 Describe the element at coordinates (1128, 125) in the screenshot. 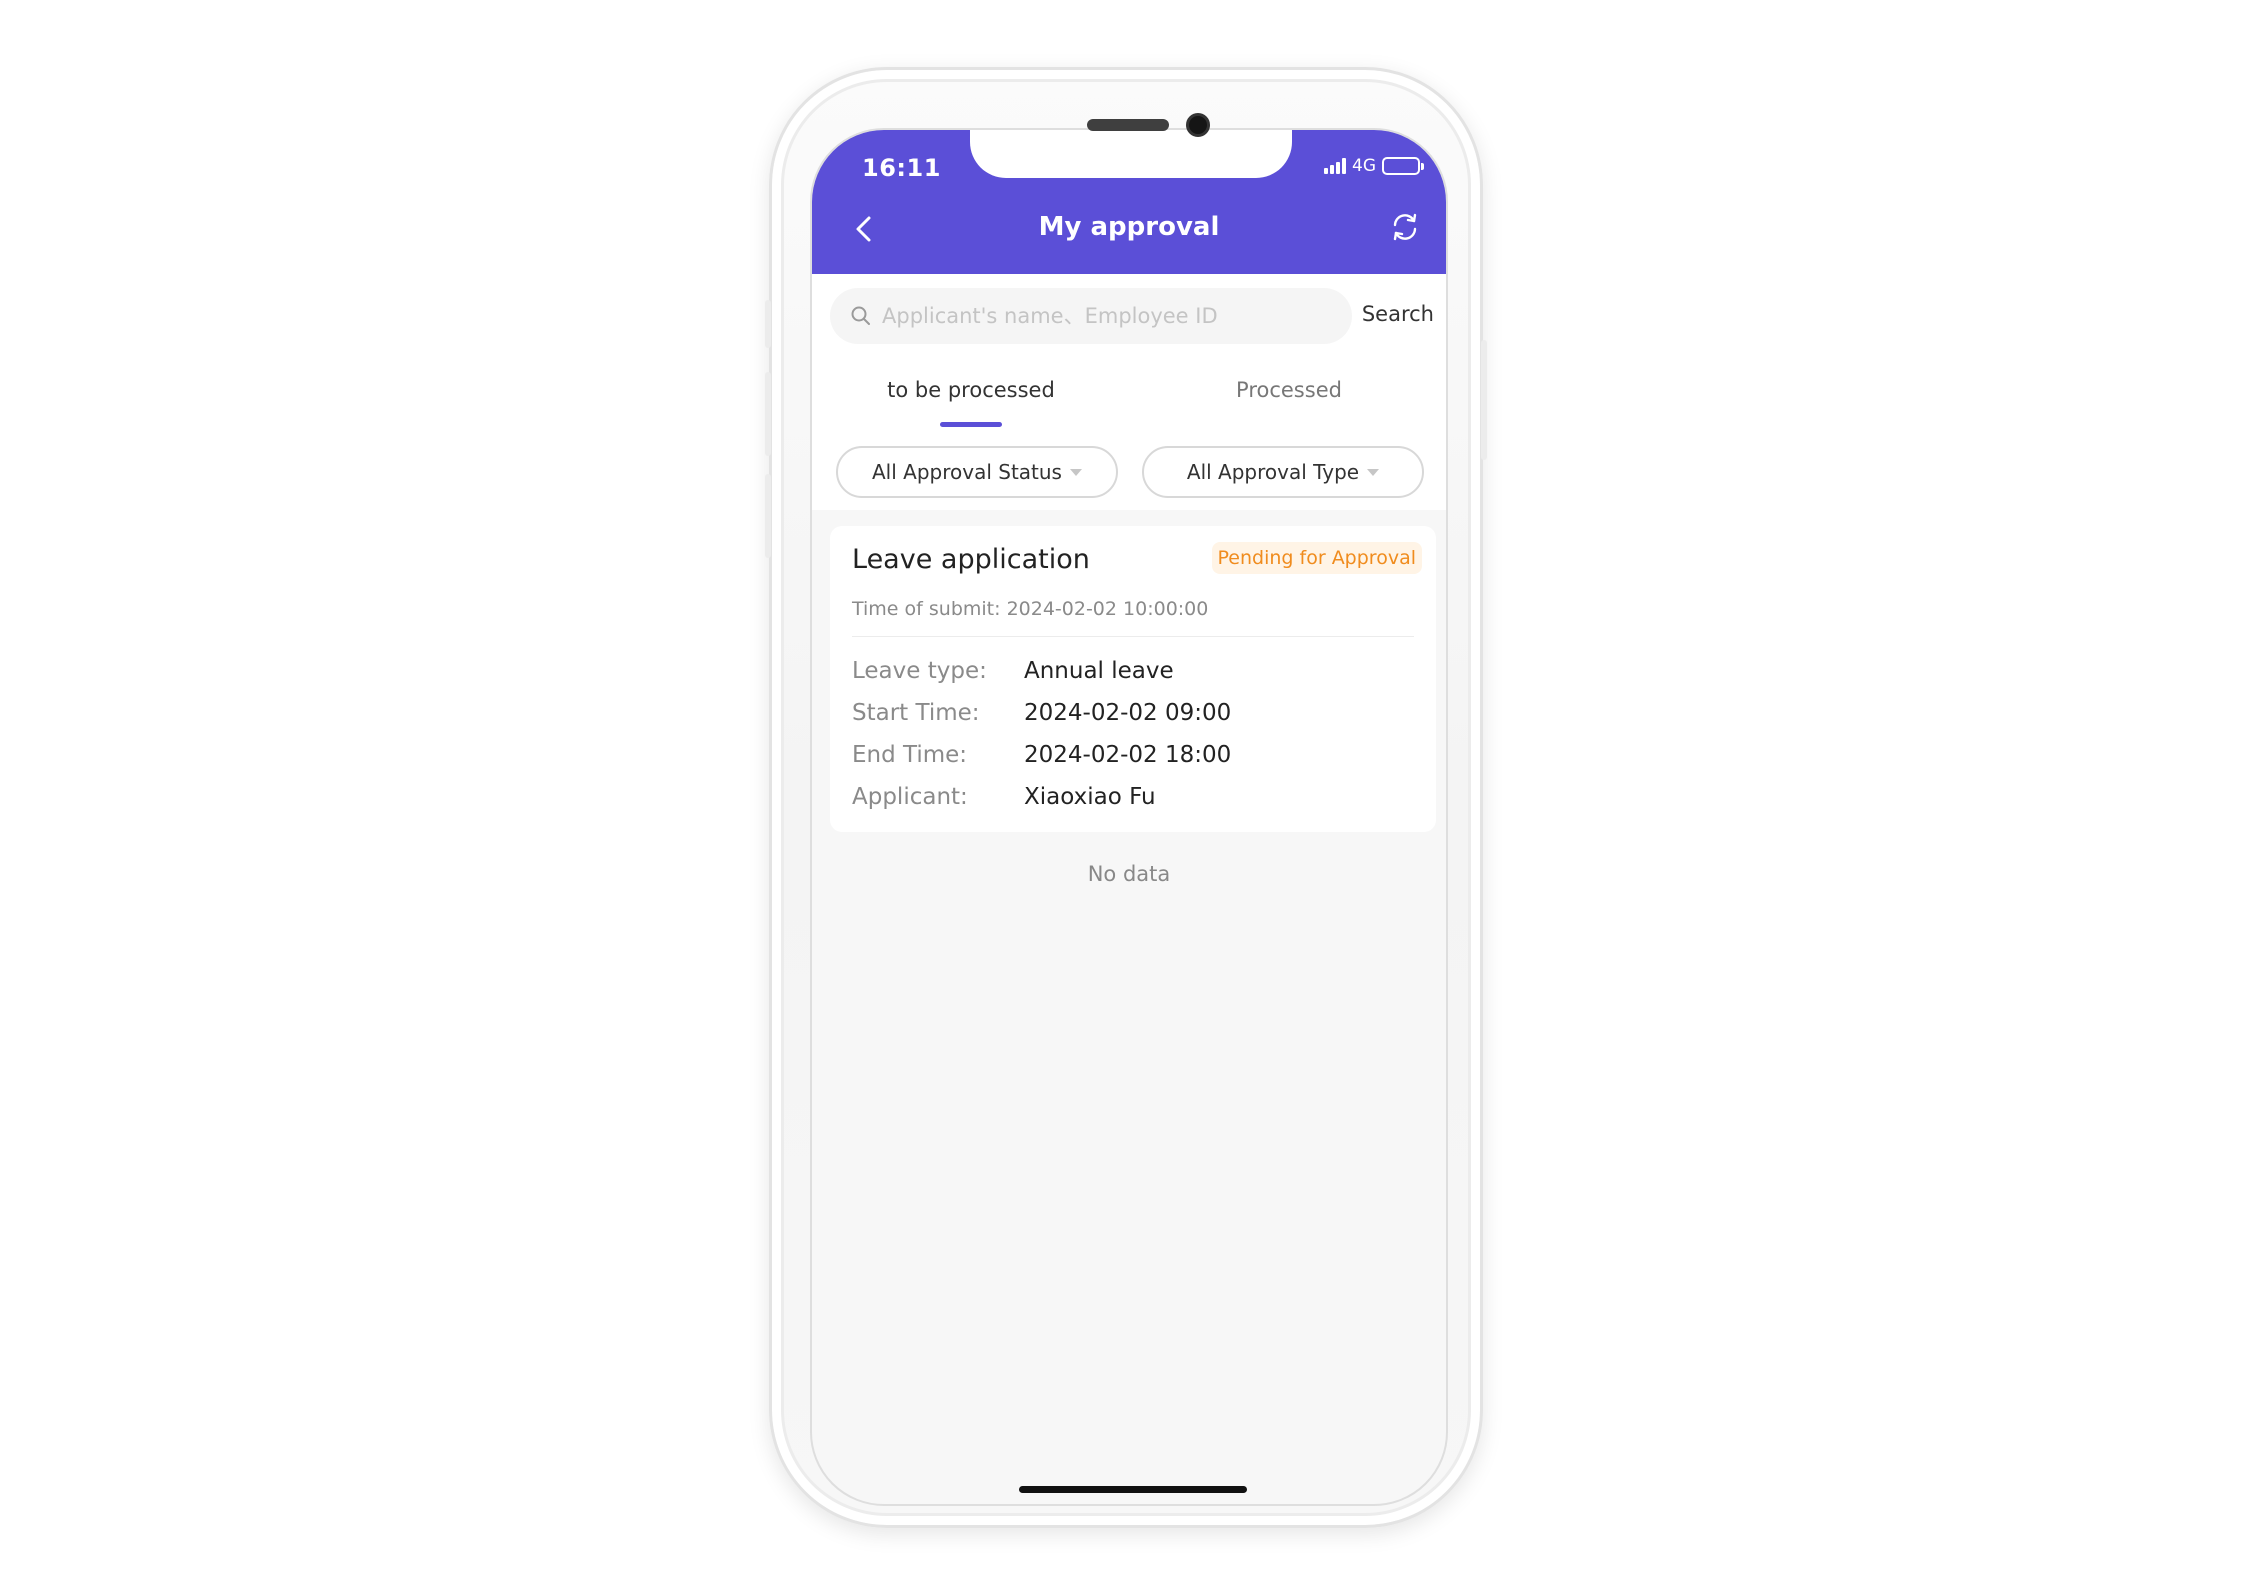

I see `speaker-grille` at that location.